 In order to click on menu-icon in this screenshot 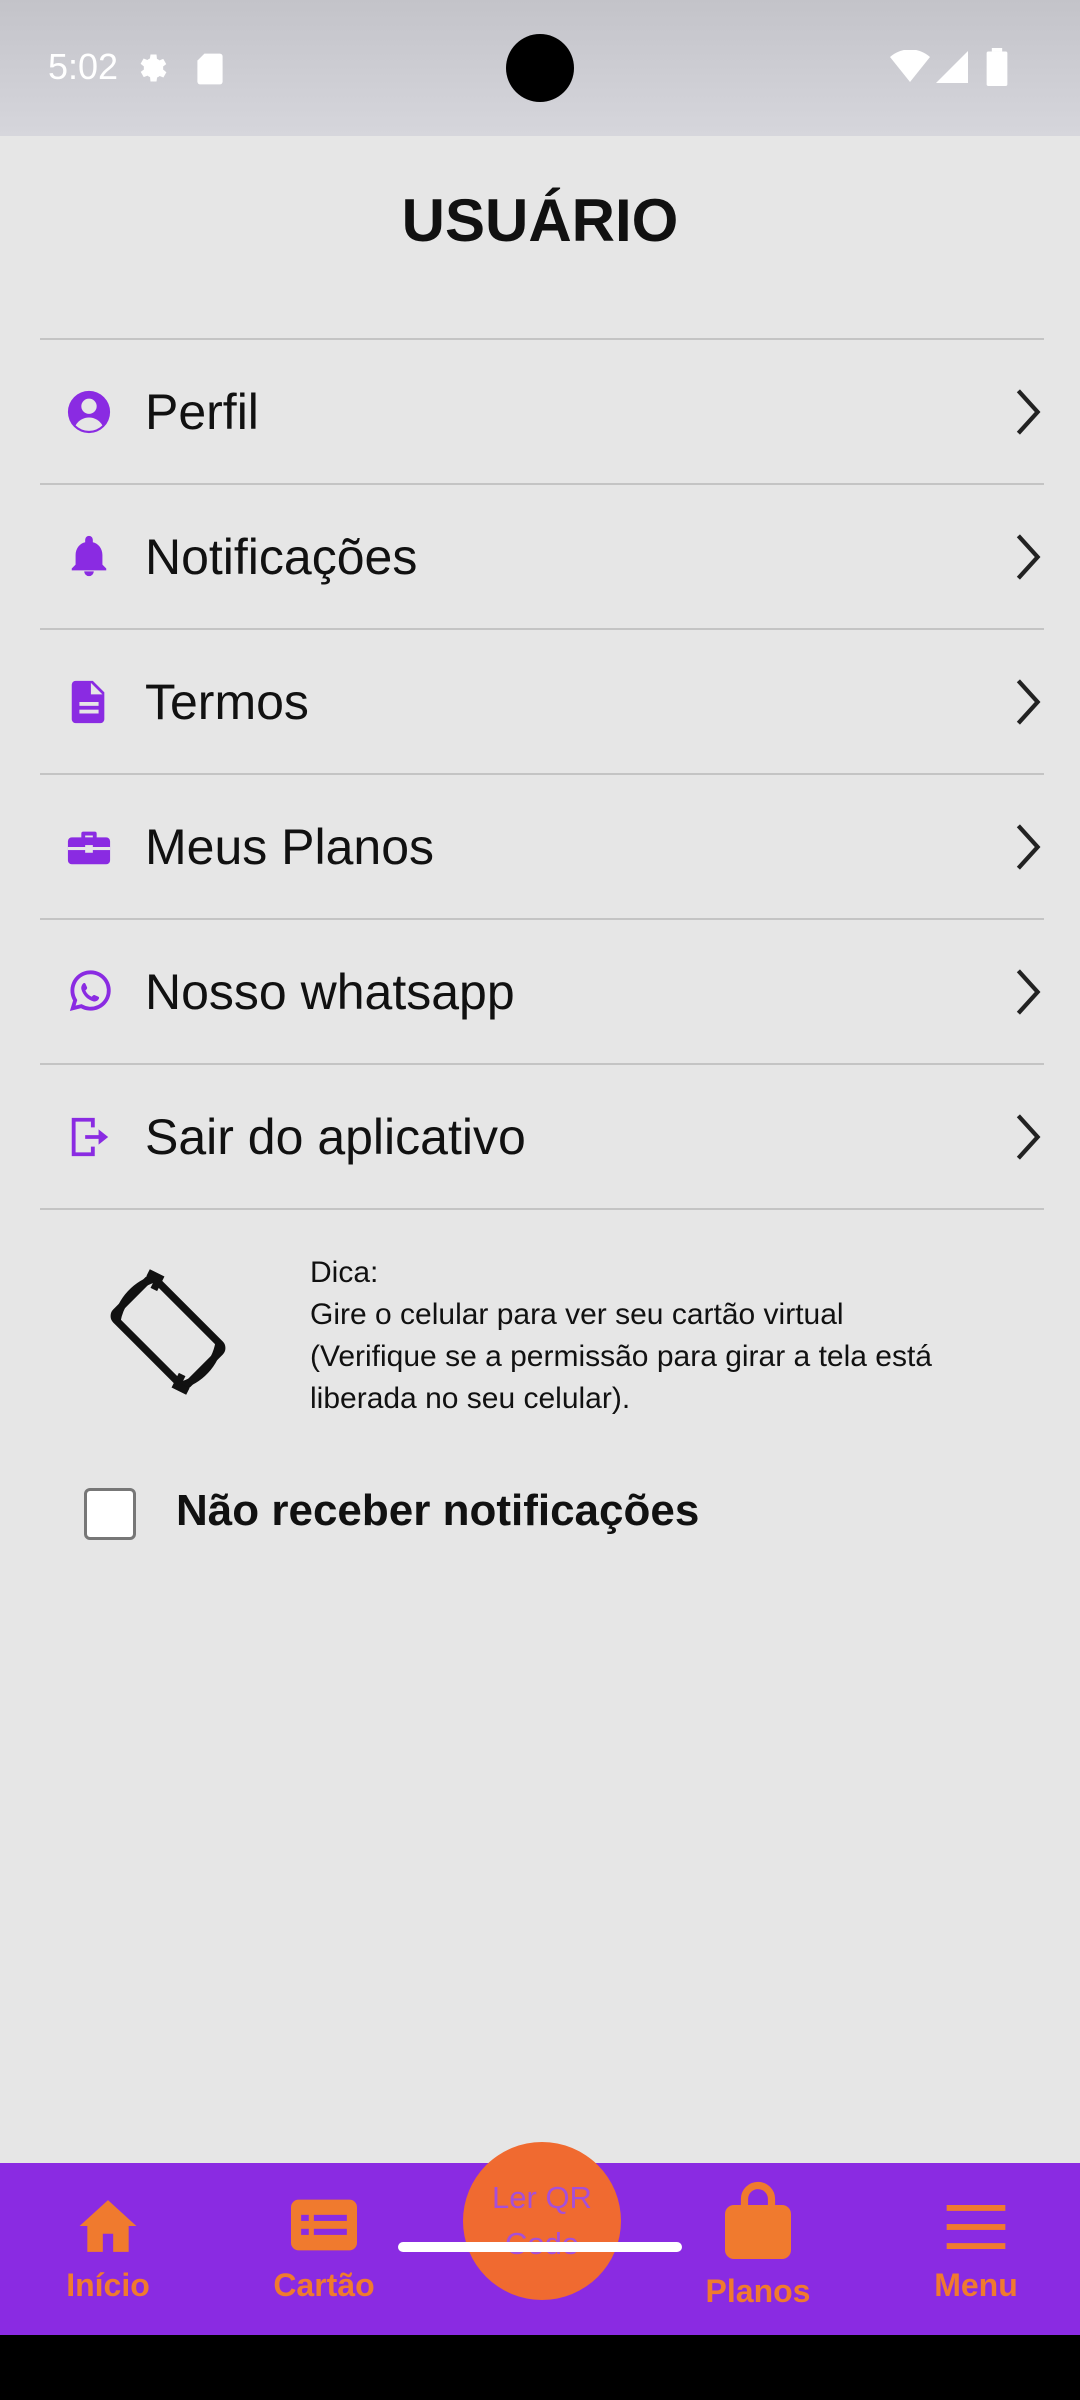, I will do `click(976, 2227)`.